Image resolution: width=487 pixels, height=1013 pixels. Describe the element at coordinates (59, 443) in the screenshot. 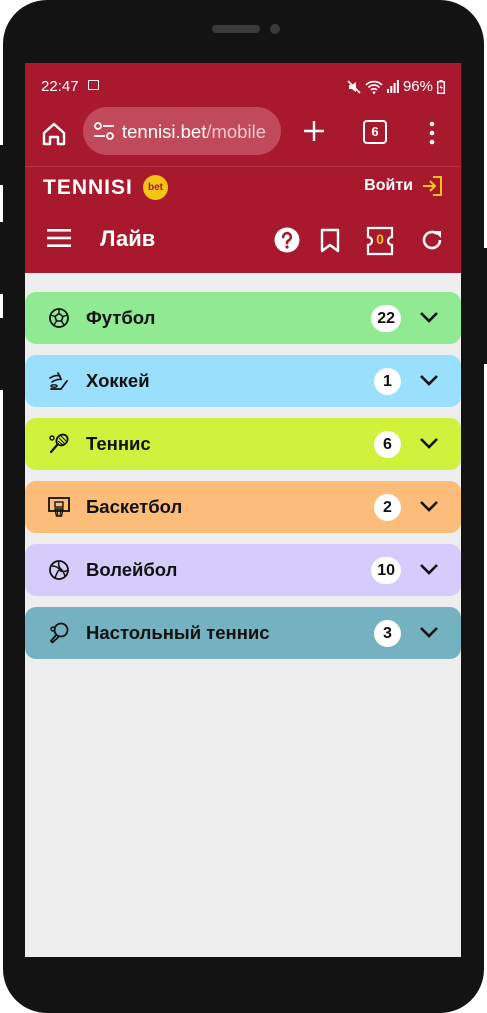

I see `tennis-racket-icon` at that location.